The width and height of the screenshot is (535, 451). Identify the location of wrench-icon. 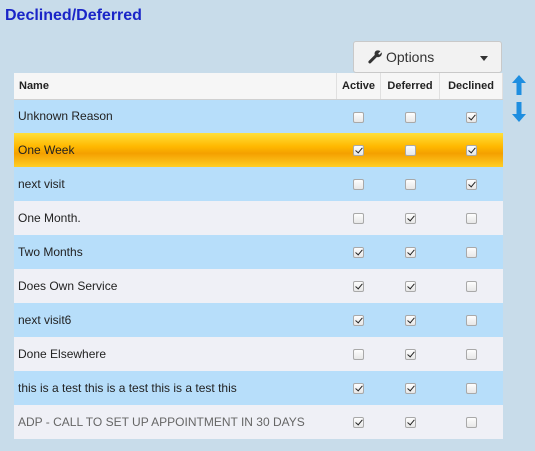
(375, 57).